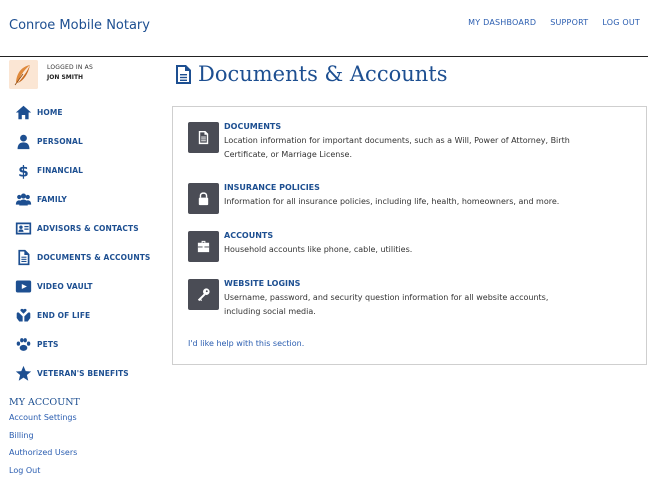  Describe the element at coordinates (323, 74) in the screenshot. I see `page-title-text: Documents & Accounts` at that location.